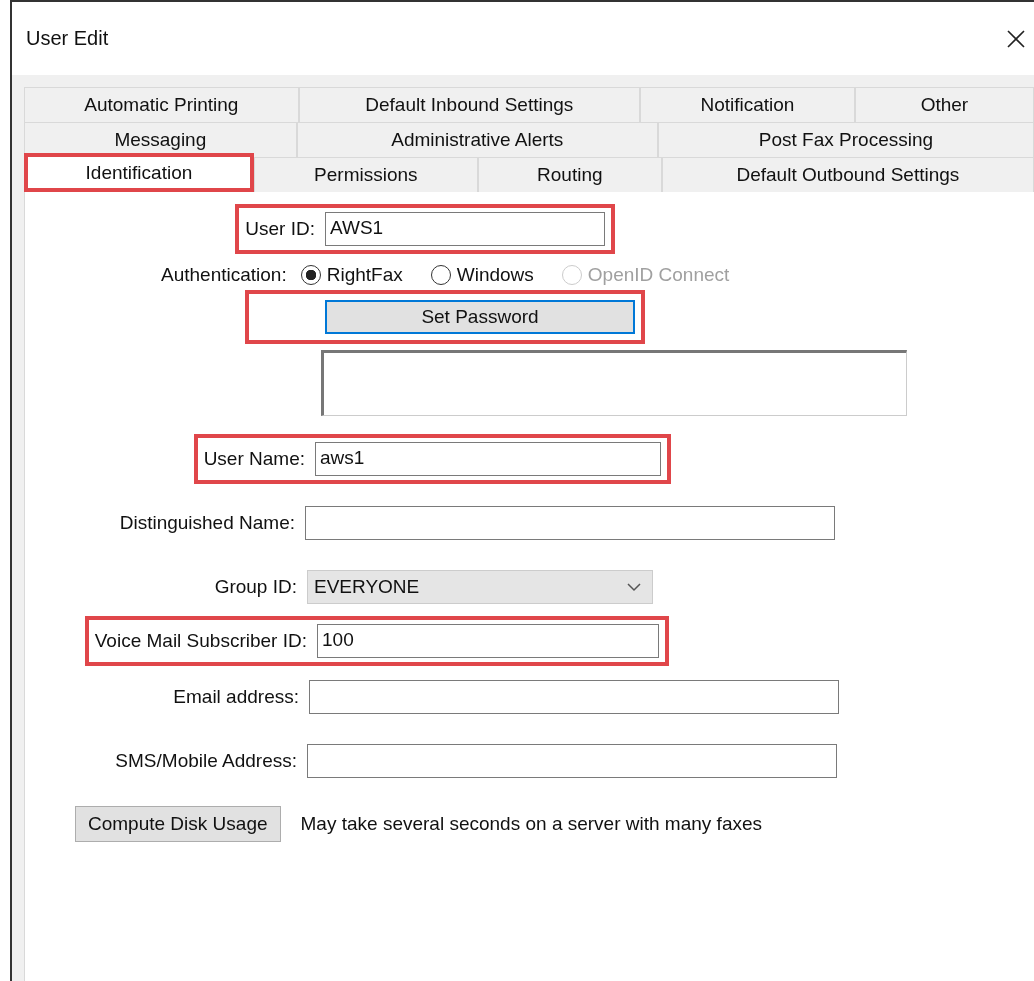 This screenshot has width=1034, height=981. Describe the element at coordinates (634, 587) in the screenshot. I see `chevron-down-icon` at that location.